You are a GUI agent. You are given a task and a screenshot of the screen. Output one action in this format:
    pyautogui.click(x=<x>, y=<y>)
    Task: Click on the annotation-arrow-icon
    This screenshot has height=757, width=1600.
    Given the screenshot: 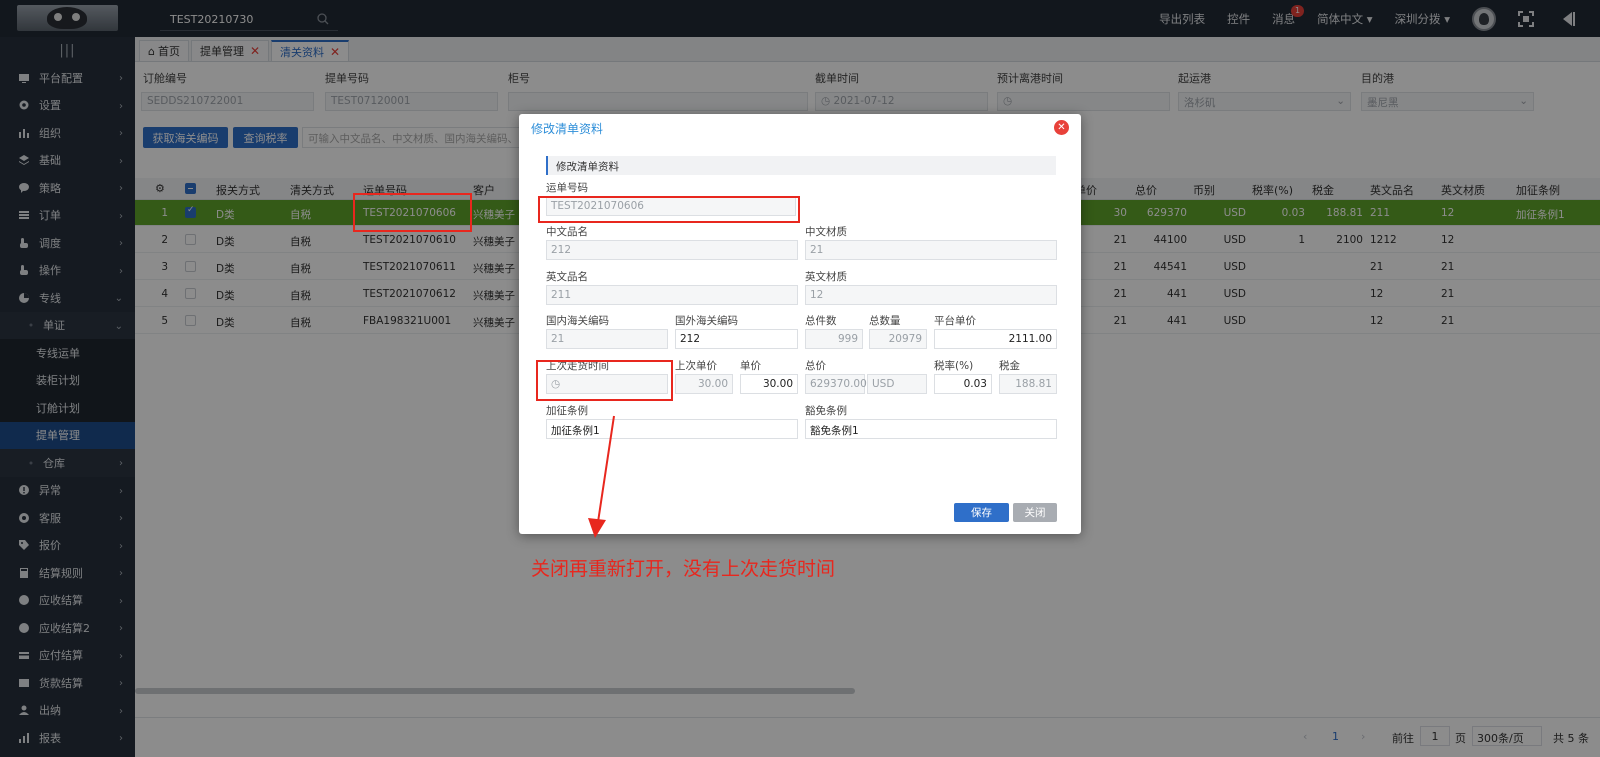 What is the action you would take?
    pyautogui.click(x=601, y=476)
    